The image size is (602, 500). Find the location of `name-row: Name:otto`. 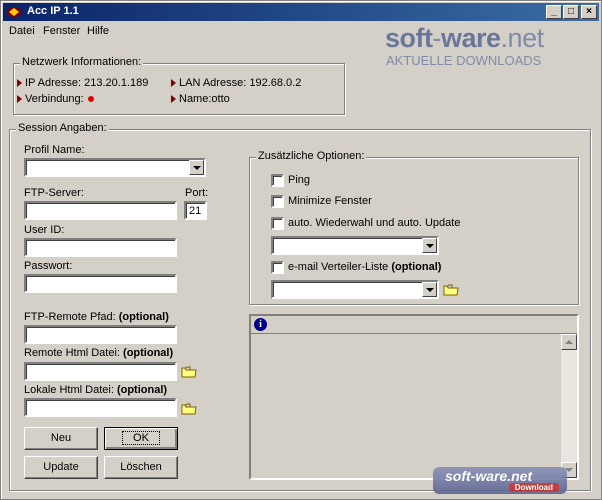

name-row: Name:otto is located at coordinates (200, 99).